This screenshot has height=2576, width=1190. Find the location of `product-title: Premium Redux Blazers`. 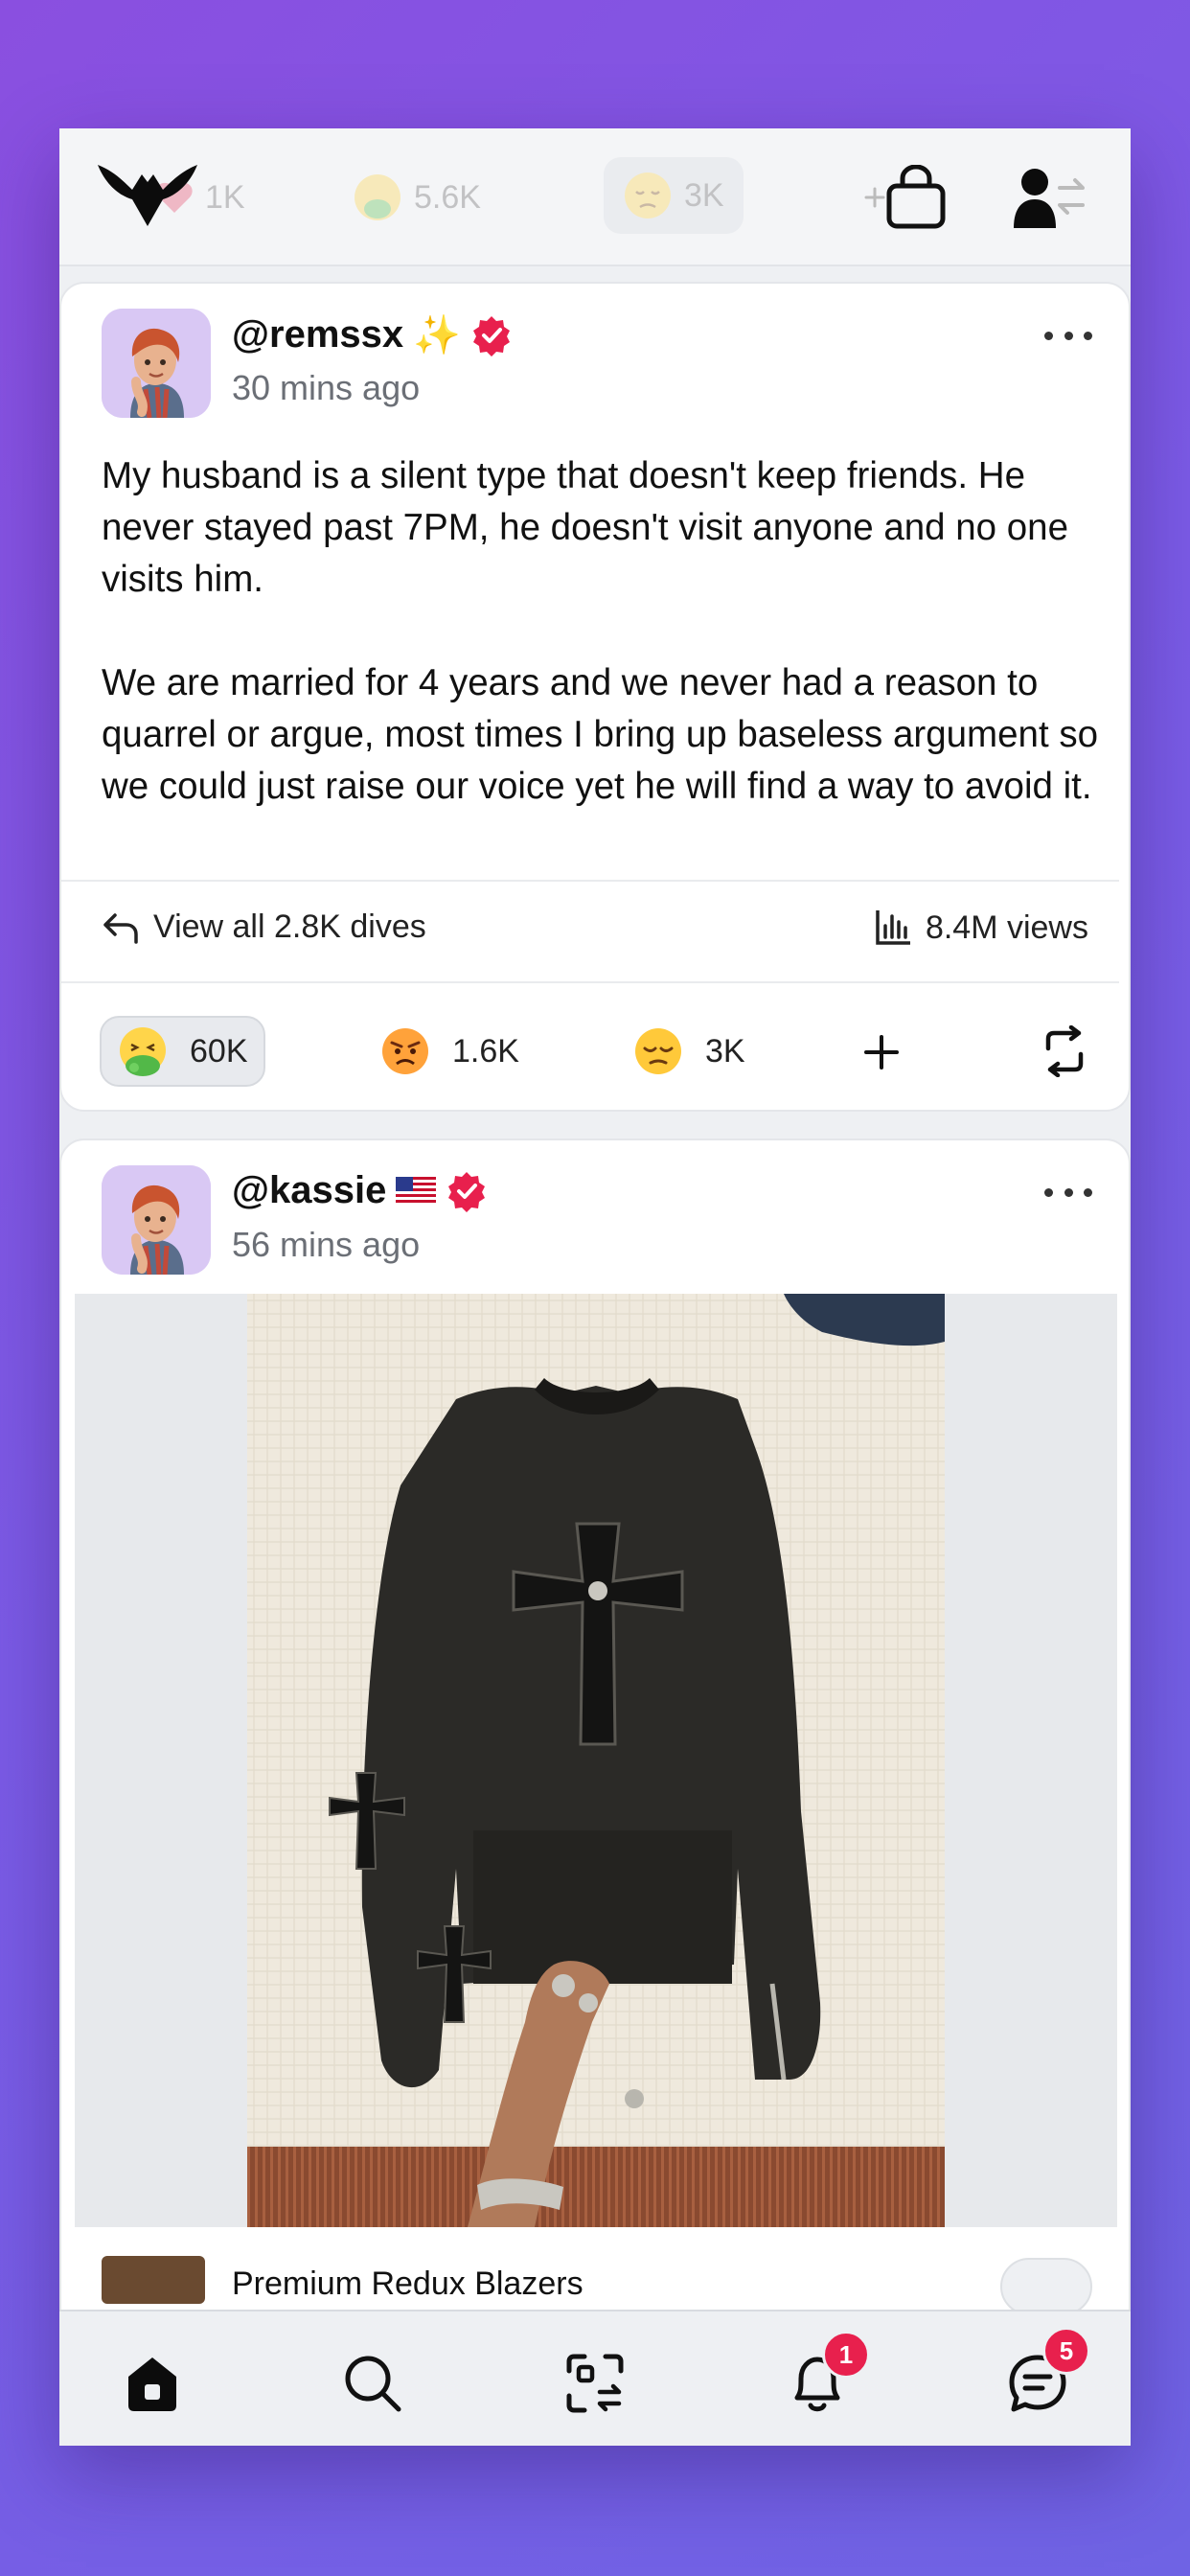

product-title: Premium Redux Blazers is located at coordinates (408, 2284).